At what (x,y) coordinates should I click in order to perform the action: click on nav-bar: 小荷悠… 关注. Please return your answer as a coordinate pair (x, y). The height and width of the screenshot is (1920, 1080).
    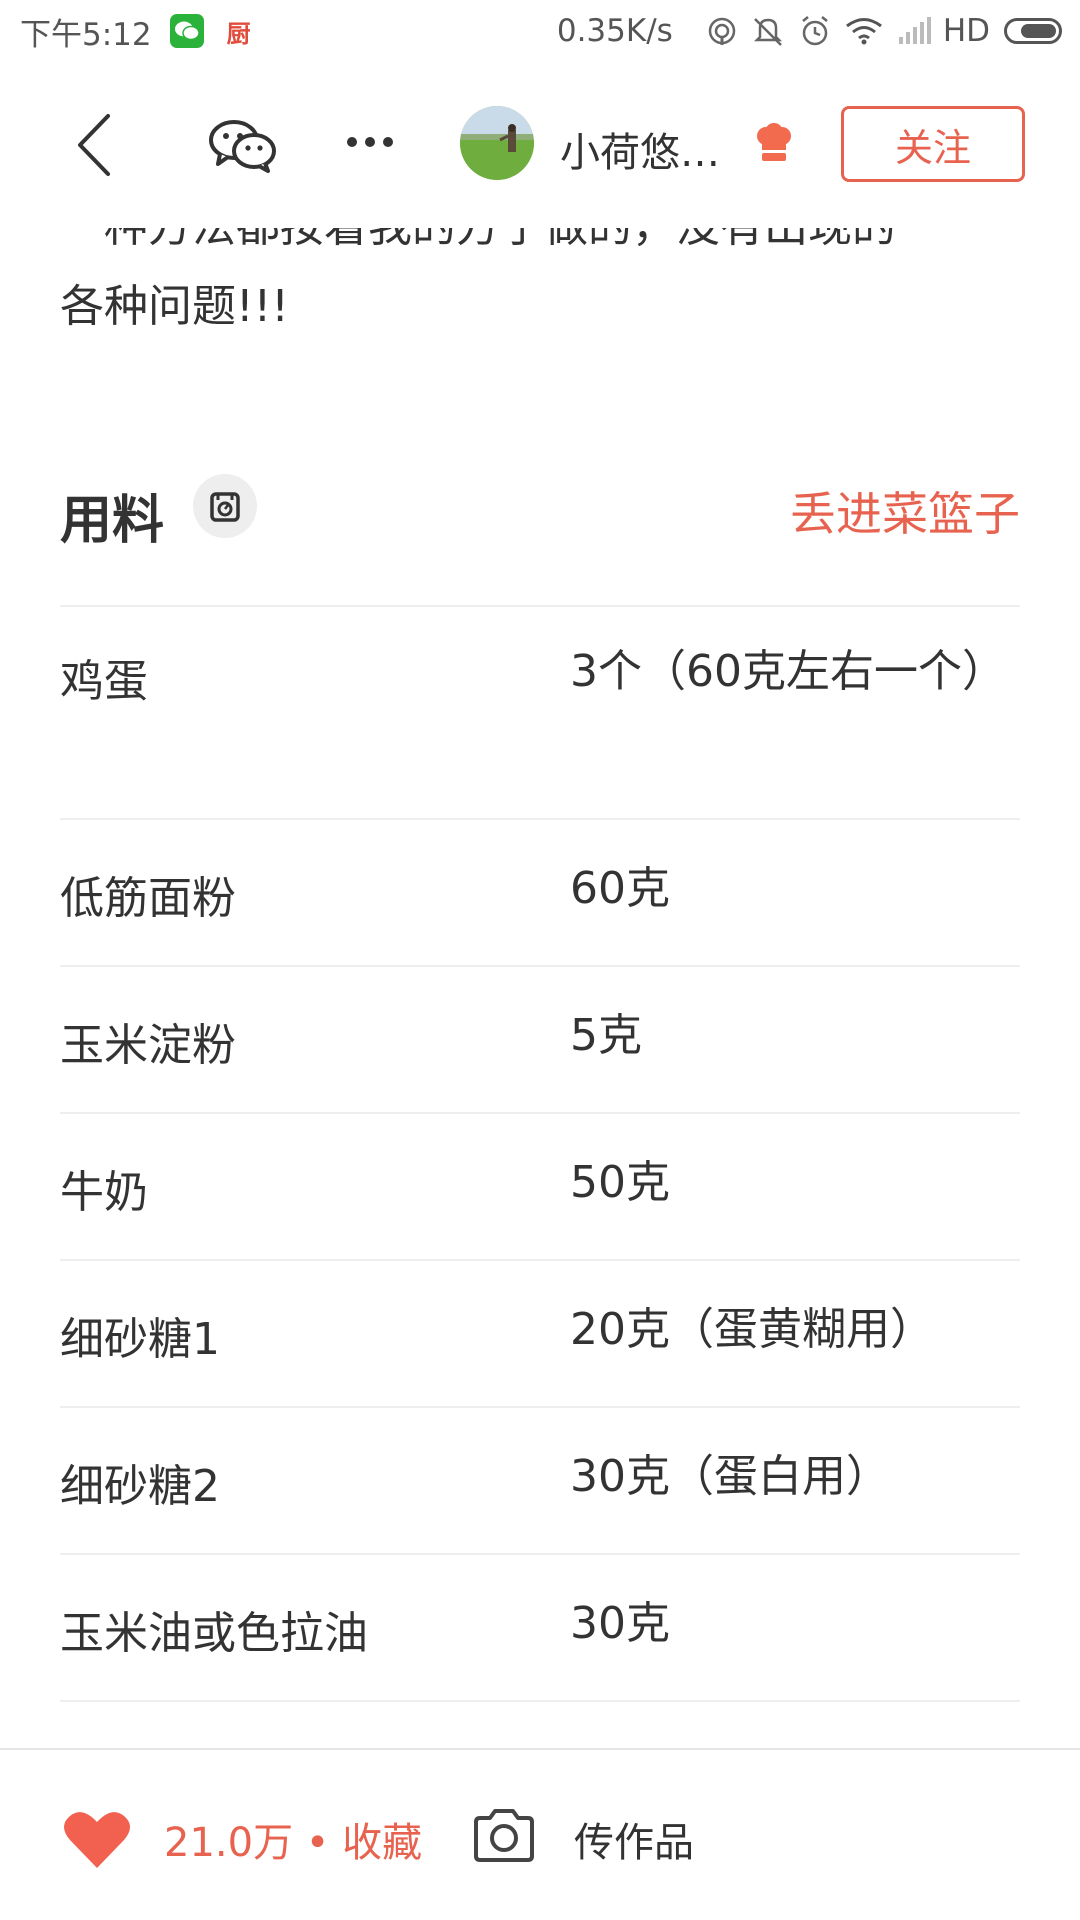
    Looking at the image, I should click on (540, 145).